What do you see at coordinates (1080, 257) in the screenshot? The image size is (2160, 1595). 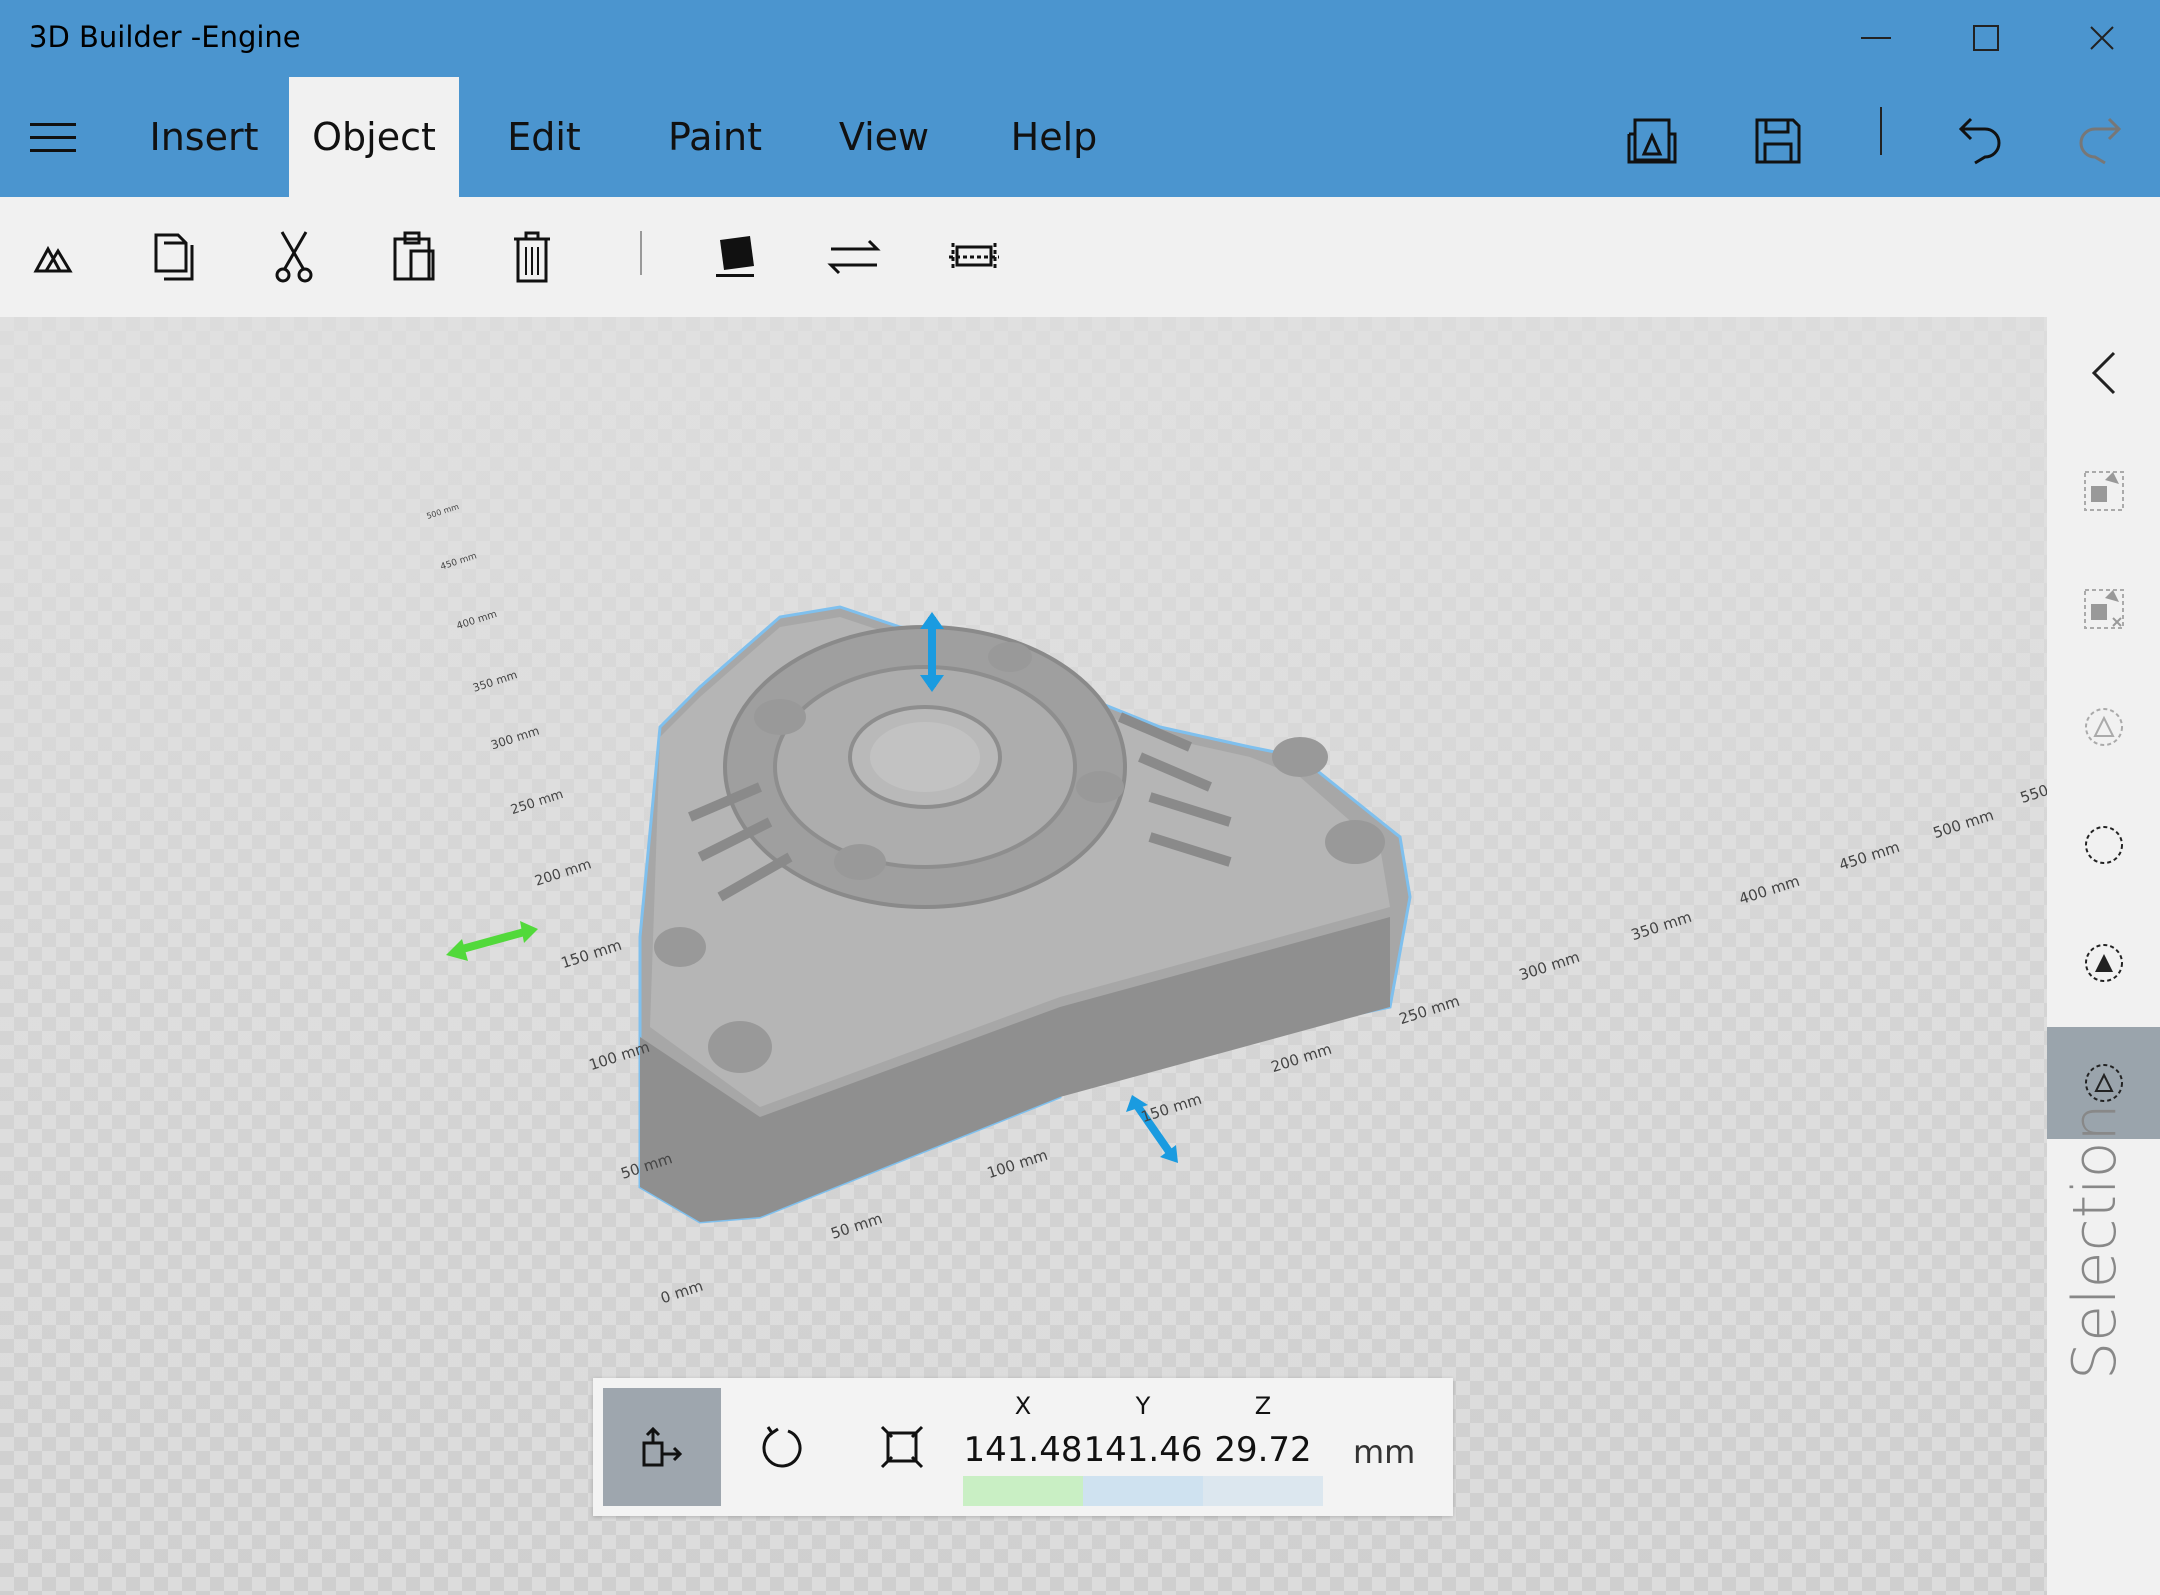 I see `object-toolbar` at bounding box center [1080, 257].